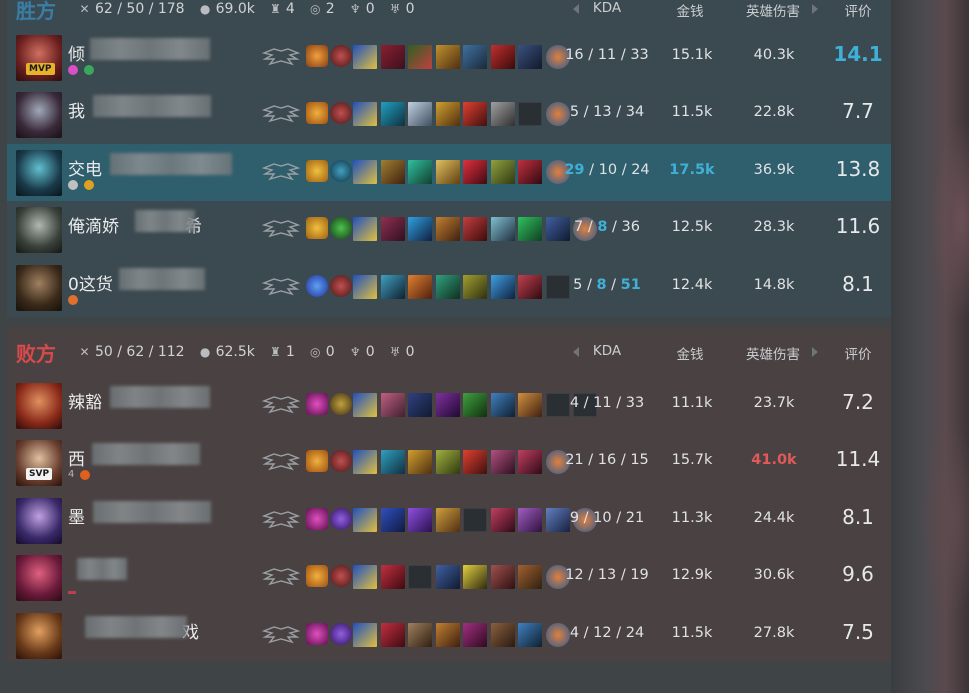  Describe the element at coordinates (607, 55) in the screenshot. I see `kda-value: 16 / 11 / 33` at that location.